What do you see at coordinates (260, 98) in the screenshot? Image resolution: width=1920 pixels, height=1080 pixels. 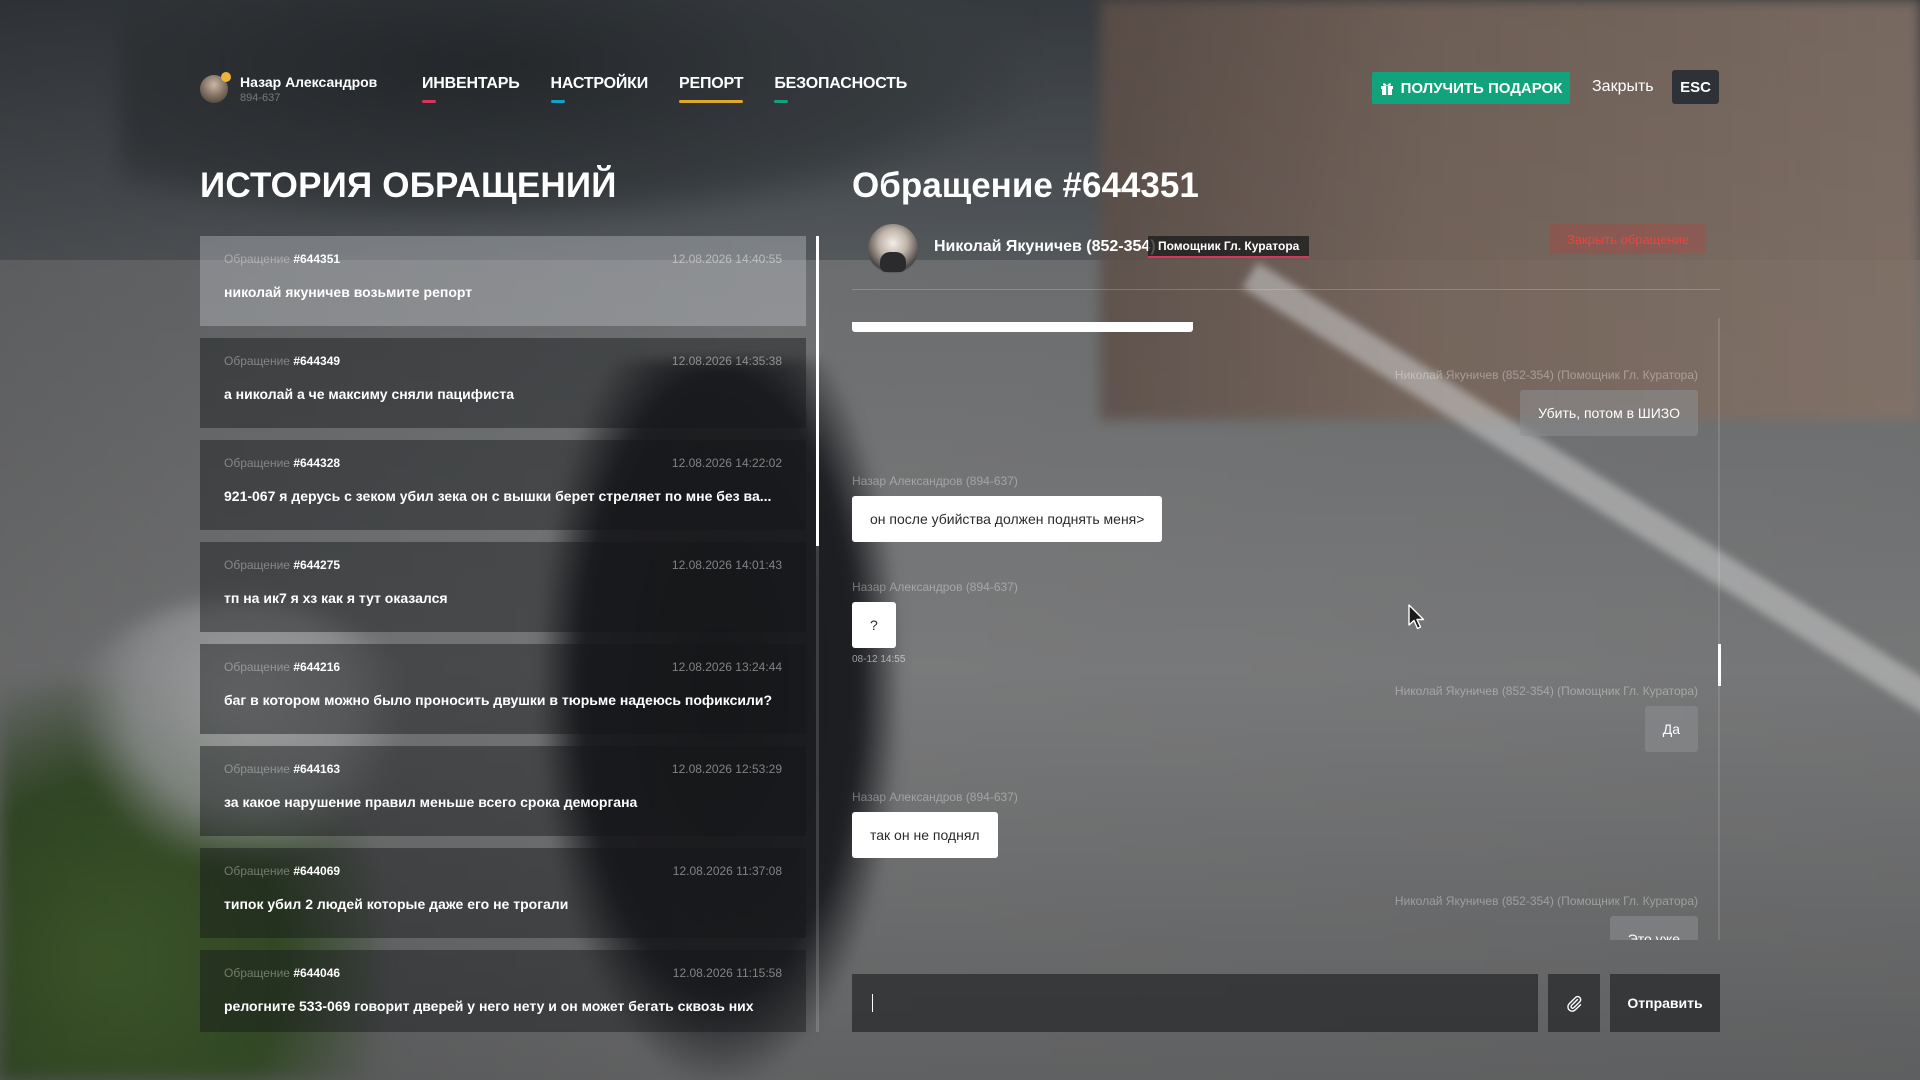 I see `player-id: 894-637` at bounding box center [260, 98].